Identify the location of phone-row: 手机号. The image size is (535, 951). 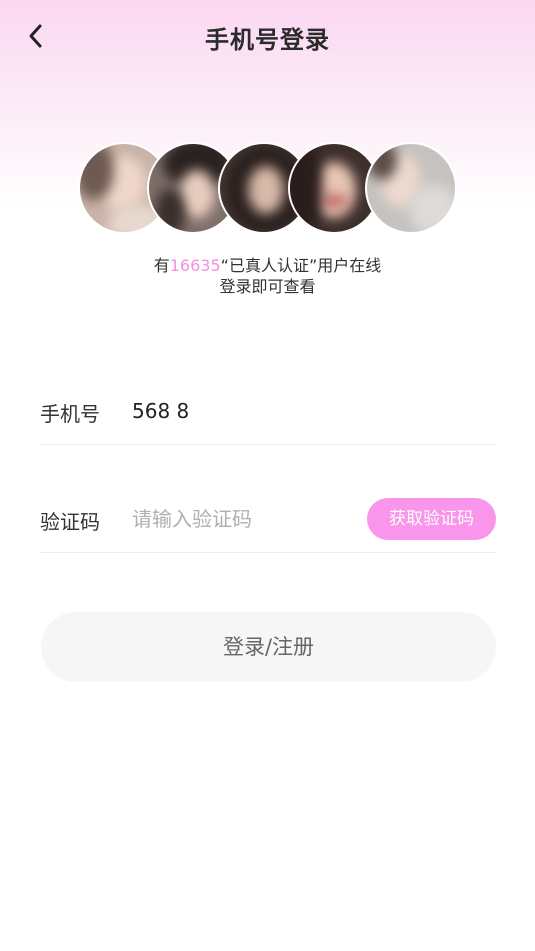
(268, 412).